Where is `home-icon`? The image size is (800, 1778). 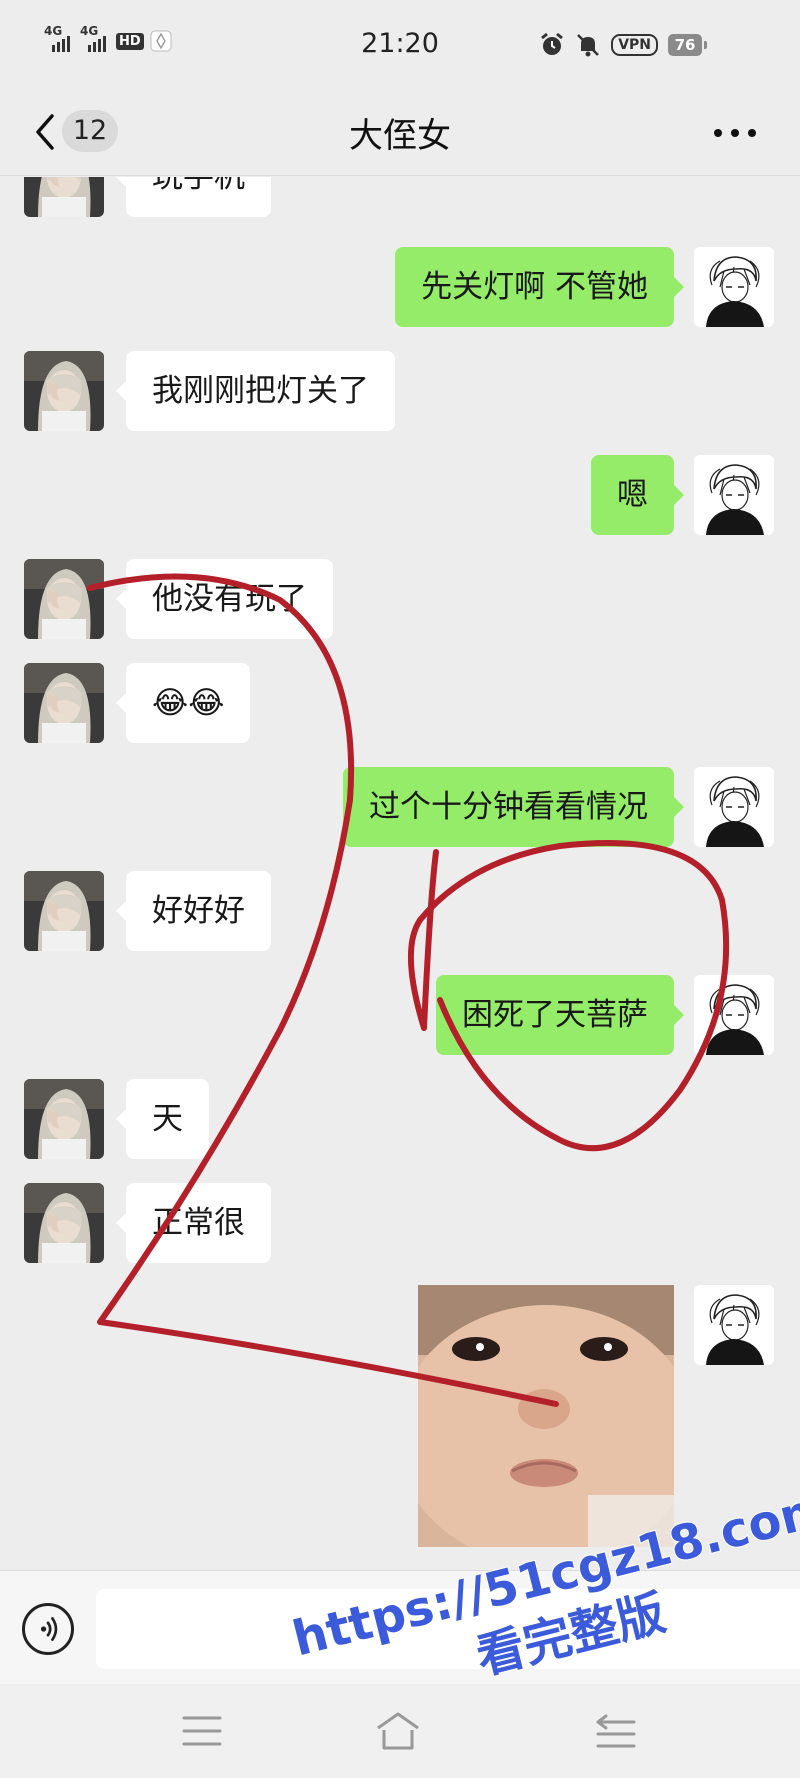 home-icon is located at coordinates (398, 1731).